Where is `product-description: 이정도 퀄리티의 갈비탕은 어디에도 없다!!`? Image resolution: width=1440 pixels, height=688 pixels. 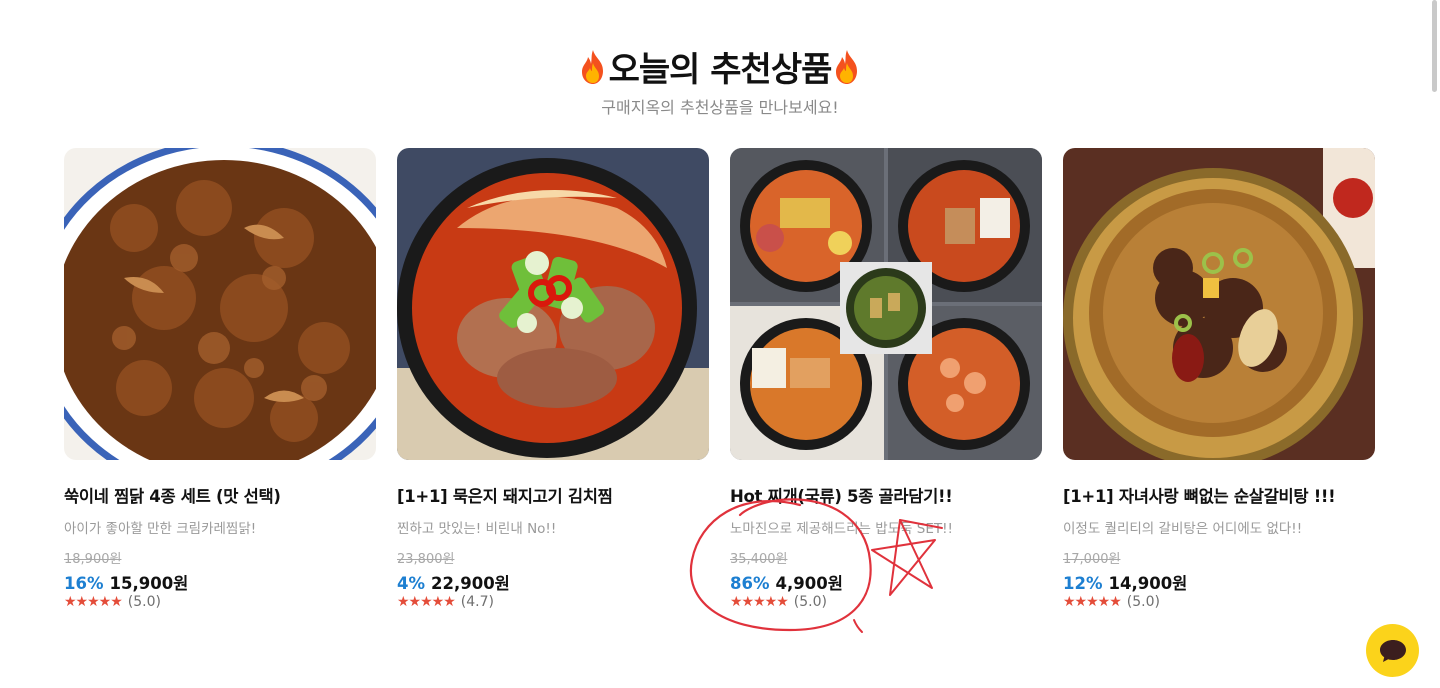 product-description: 이정도 퀄리티의 갈비탕은 어디에도 없다!! is located at coordinates (1183, 529).